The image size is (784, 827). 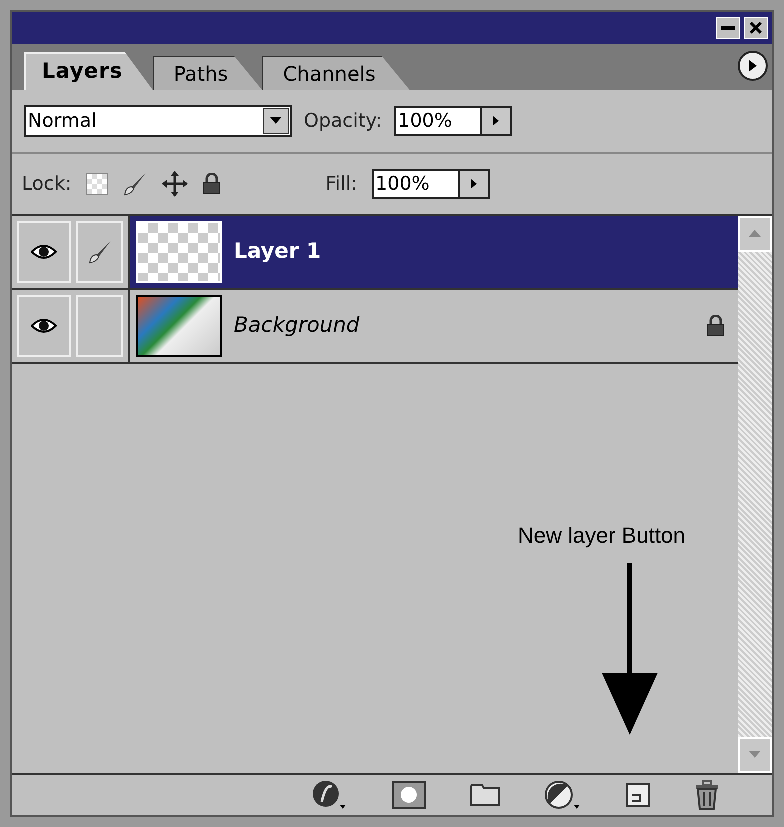 I want to click on caret-icon, so click(x=753, y=66).